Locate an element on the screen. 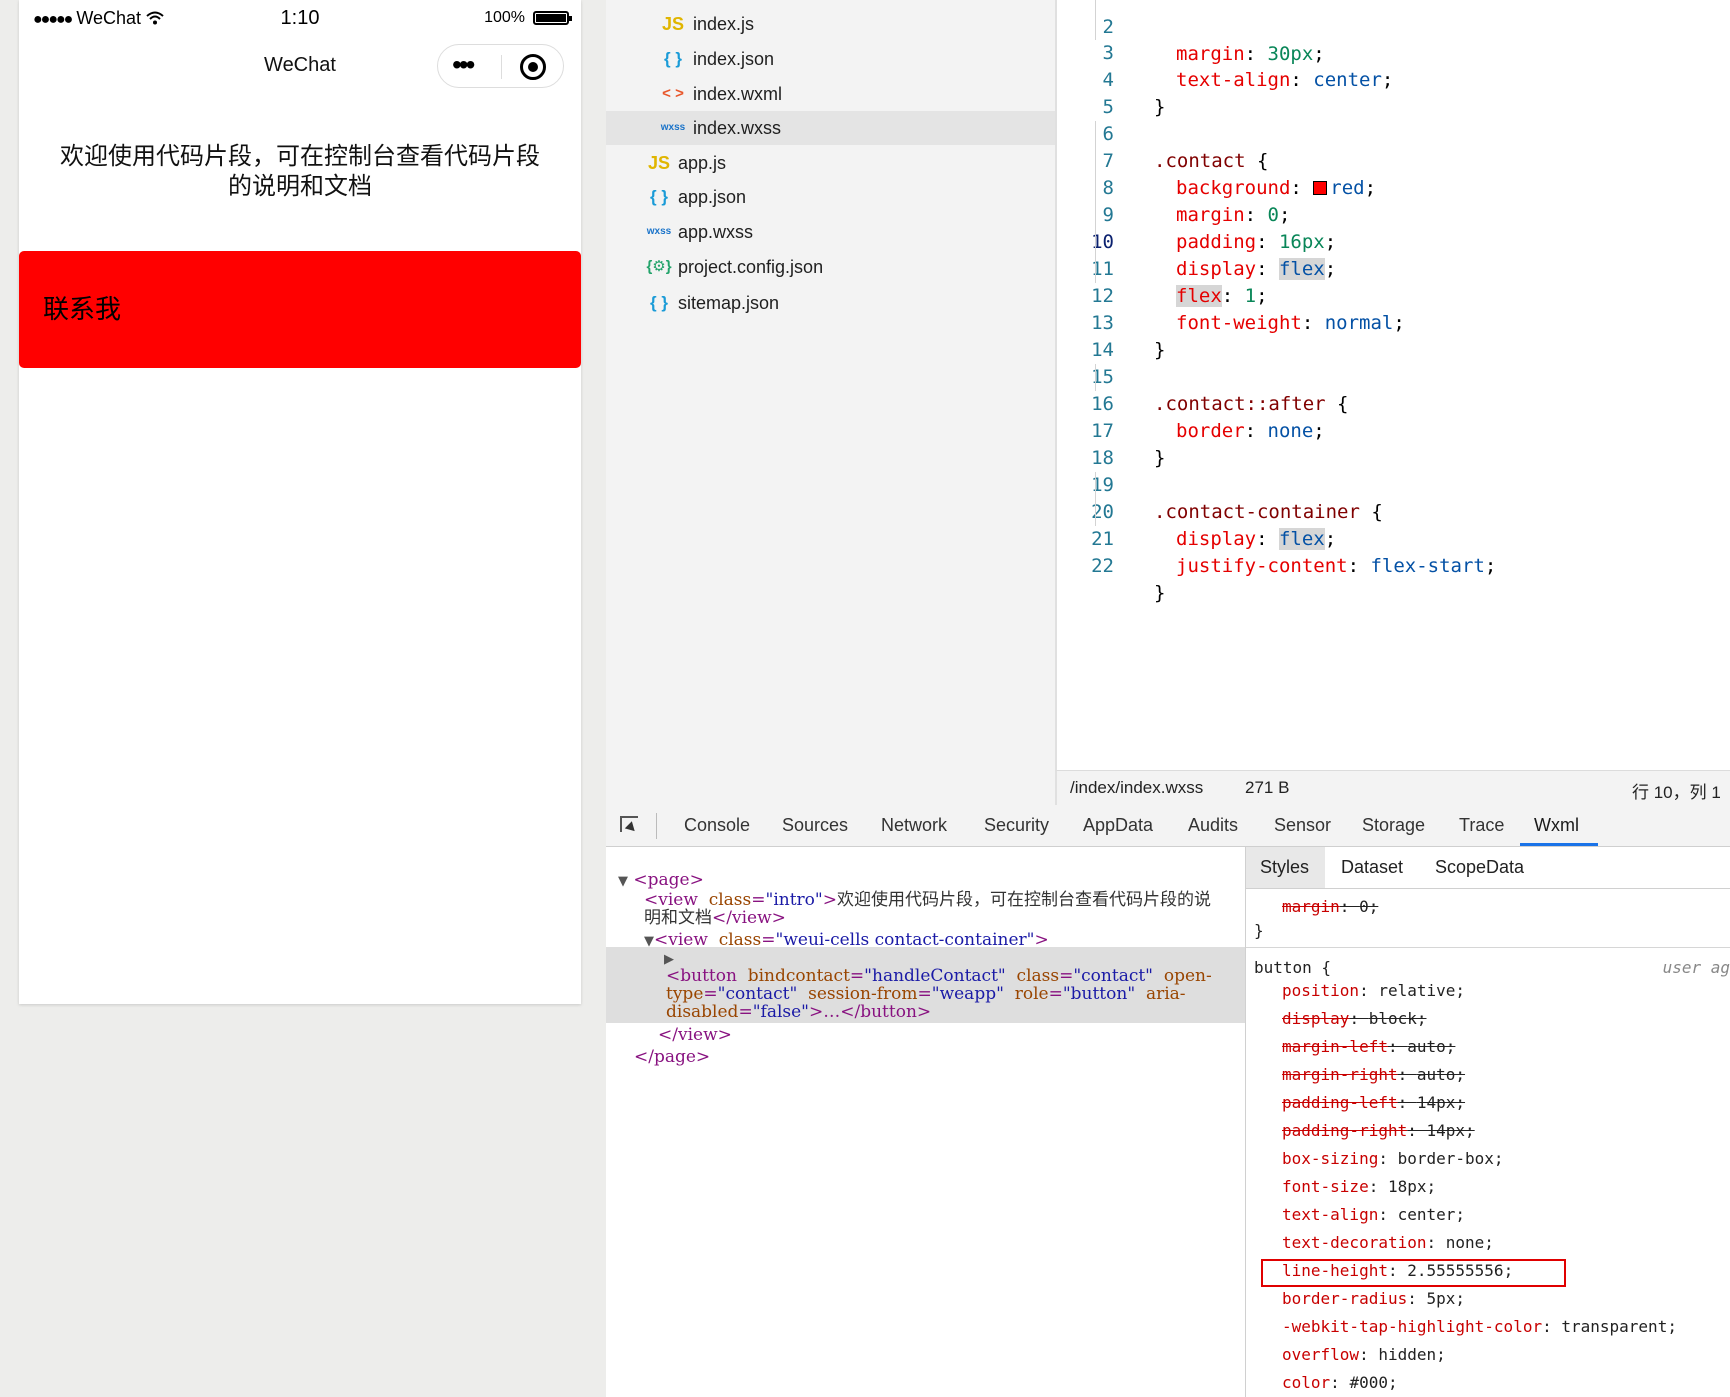 This screenshot has height=1397, width=1730. style-prop: box-sizing: border-box; is located at coordinates (1393, 1159).